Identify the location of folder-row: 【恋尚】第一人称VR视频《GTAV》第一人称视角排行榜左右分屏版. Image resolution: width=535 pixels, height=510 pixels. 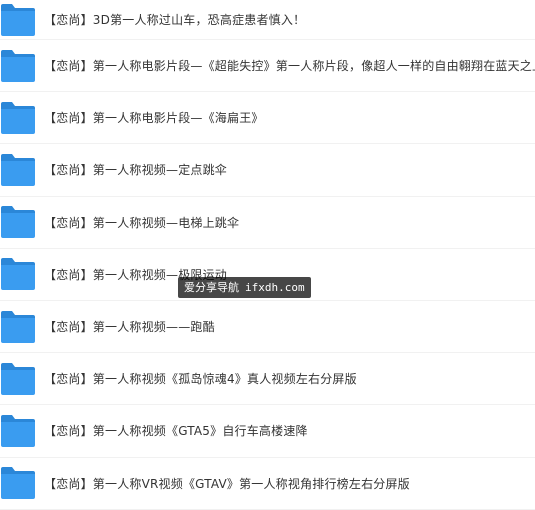
(267, 484).